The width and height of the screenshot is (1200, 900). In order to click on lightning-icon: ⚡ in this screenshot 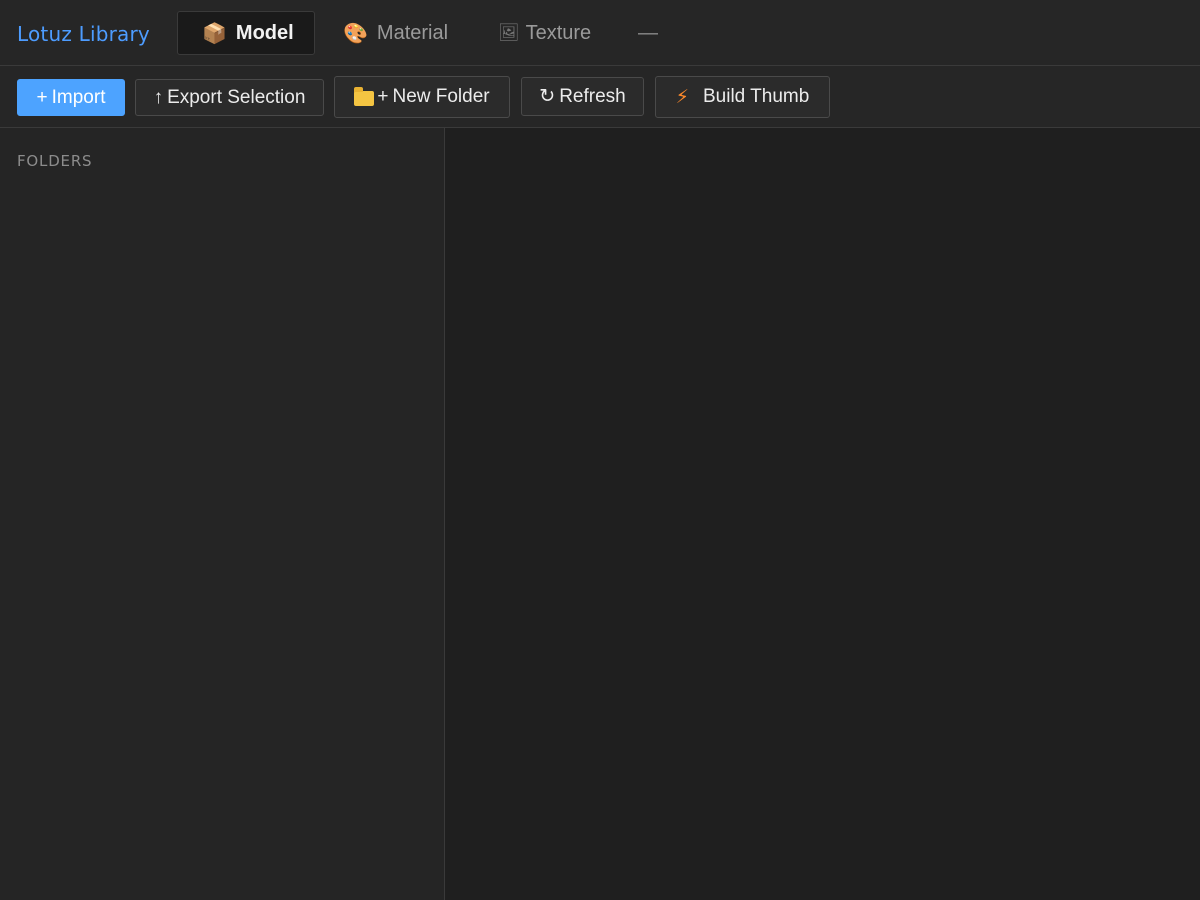, I will do `click(682, 97)`.